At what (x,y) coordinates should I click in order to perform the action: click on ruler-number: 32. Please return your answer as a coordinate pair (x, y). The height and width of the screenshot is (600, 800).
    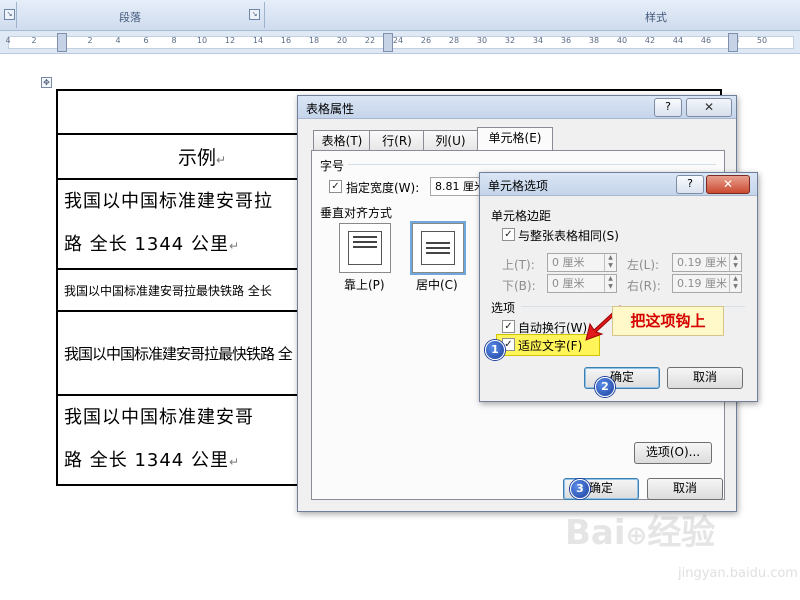
    Looking at the image, I should click on (510, 40).